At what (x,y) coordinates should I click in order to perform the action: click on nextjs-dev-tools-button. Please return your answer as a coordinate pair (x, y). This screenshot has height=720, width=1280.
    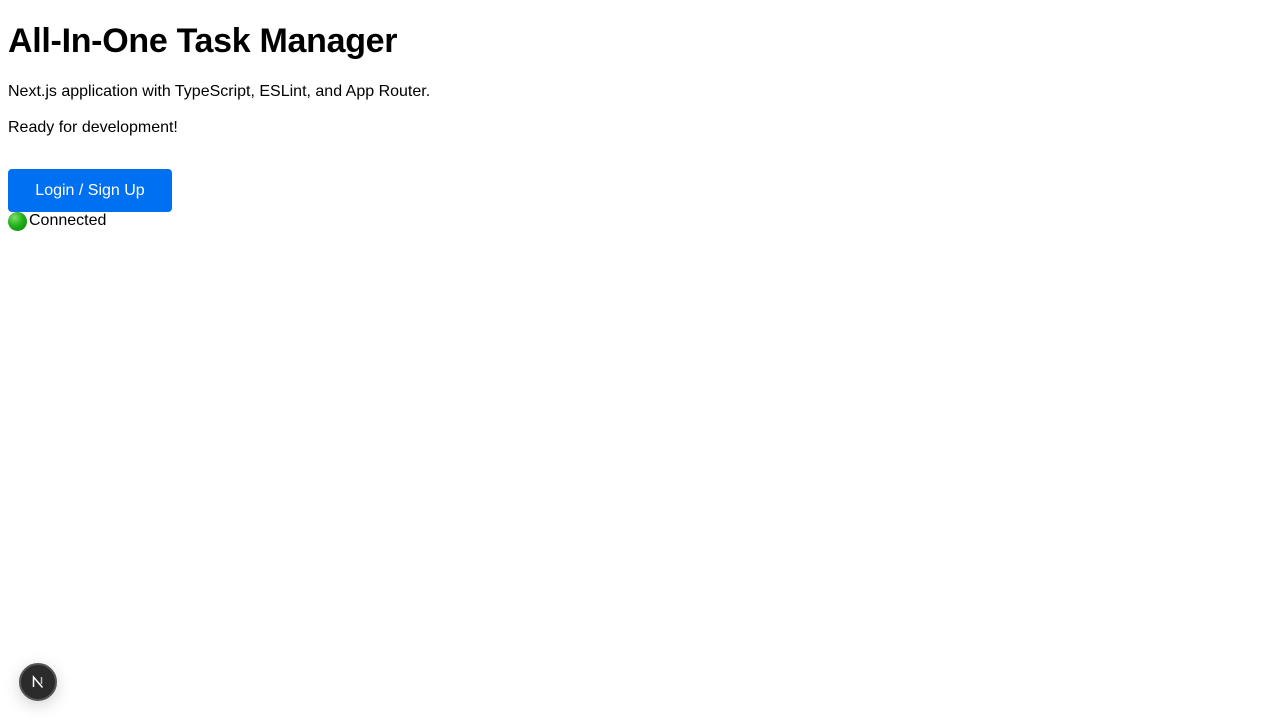
    Looking at the image, I should click on (38, 682).